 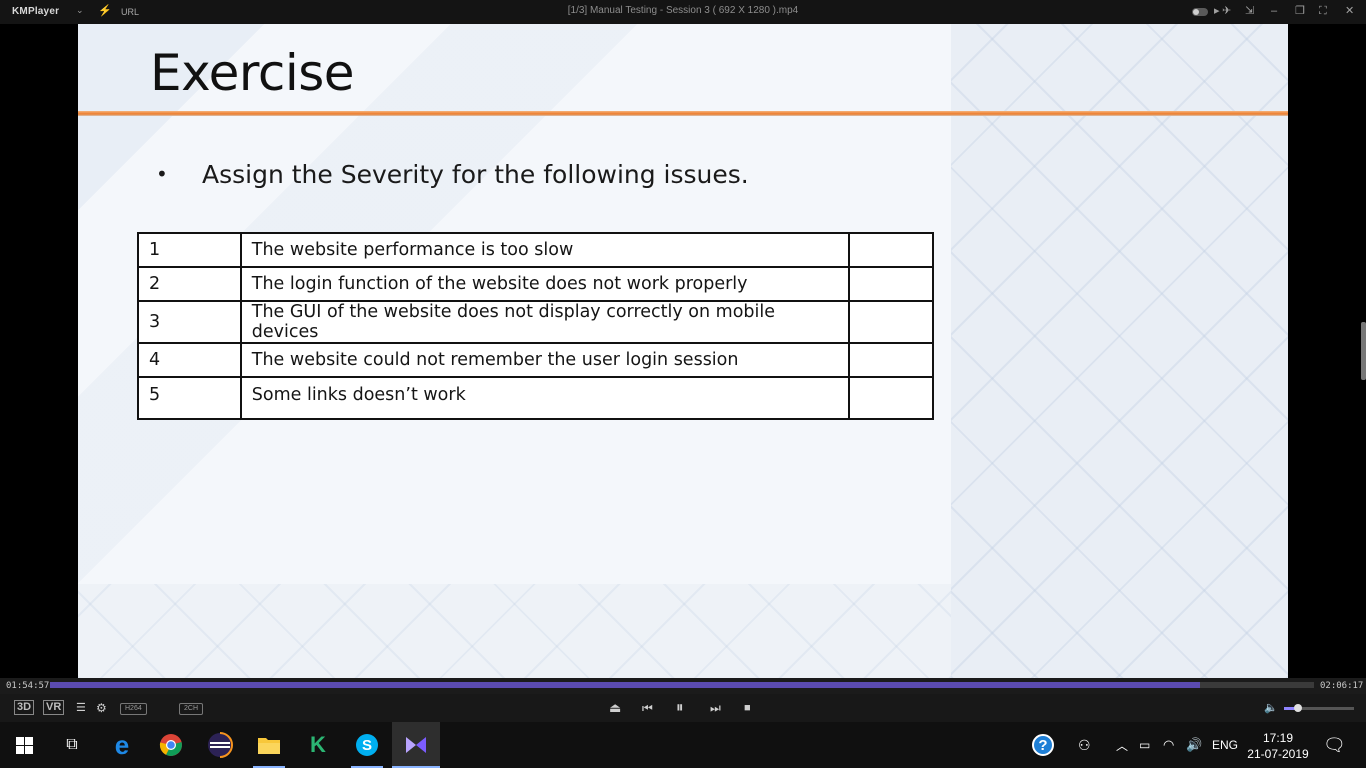 I want to click on slide-decoration-bottom, so click(x=514, y=631).